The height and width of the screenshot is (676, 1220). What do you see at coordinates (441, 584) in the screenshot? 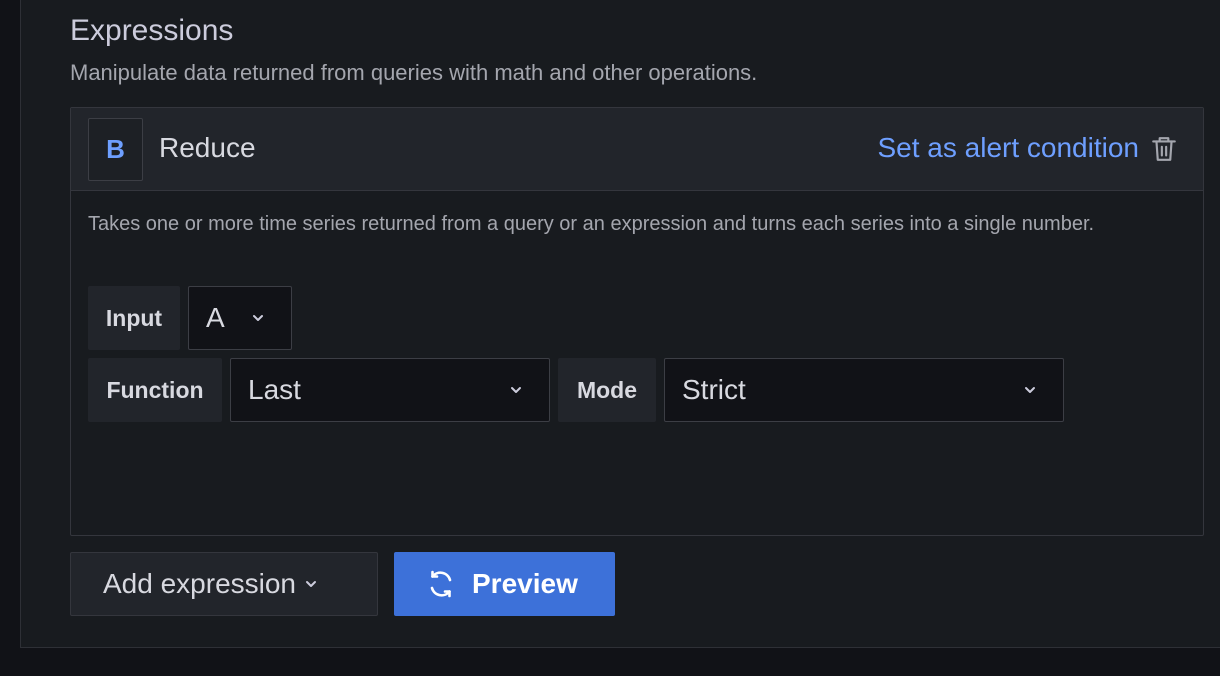
I see `refresh-icon` at bounding box center [441, 584].